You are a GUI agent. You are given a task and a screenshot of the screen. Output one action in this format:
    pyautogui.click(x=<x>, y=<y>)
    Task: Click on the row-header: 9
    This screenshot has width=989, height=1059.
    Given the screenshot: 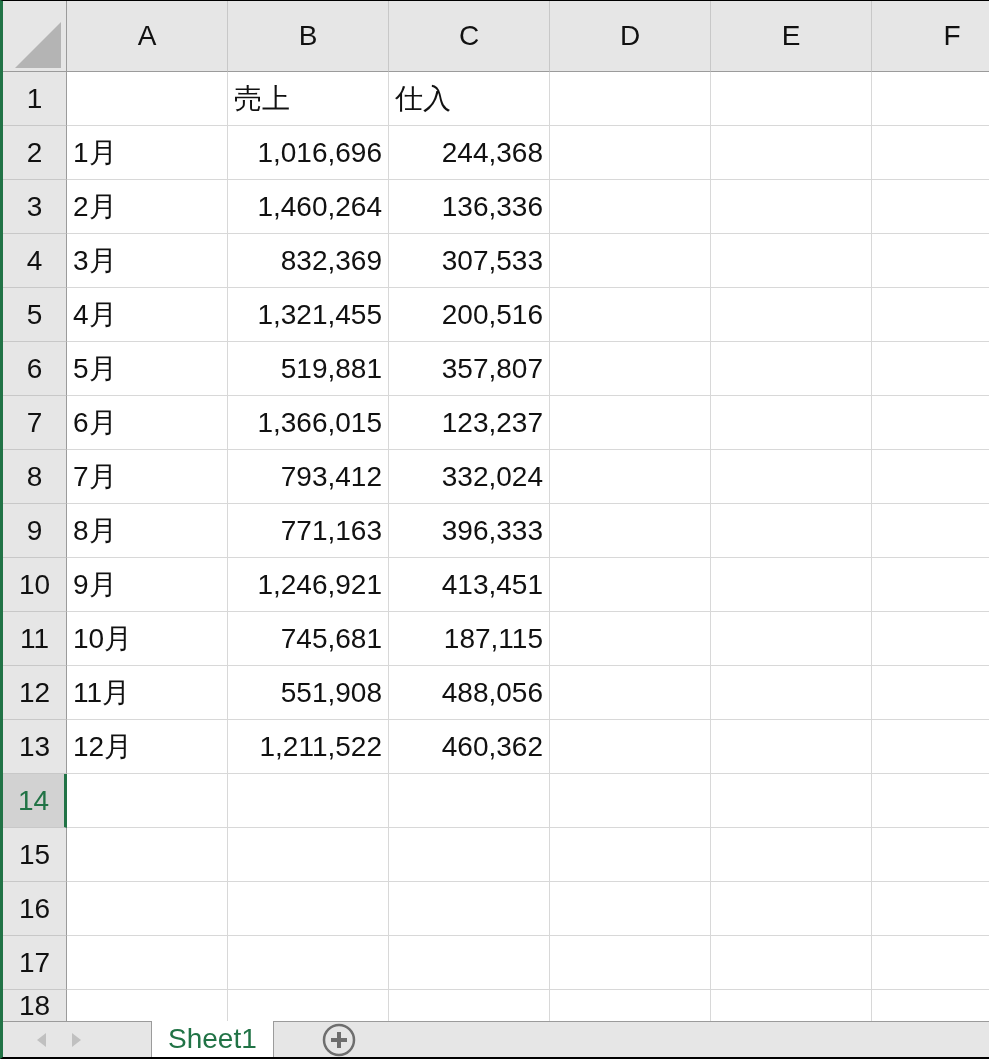 What is the action you would take?
    pyautogui.click(x=35, y=531)
    